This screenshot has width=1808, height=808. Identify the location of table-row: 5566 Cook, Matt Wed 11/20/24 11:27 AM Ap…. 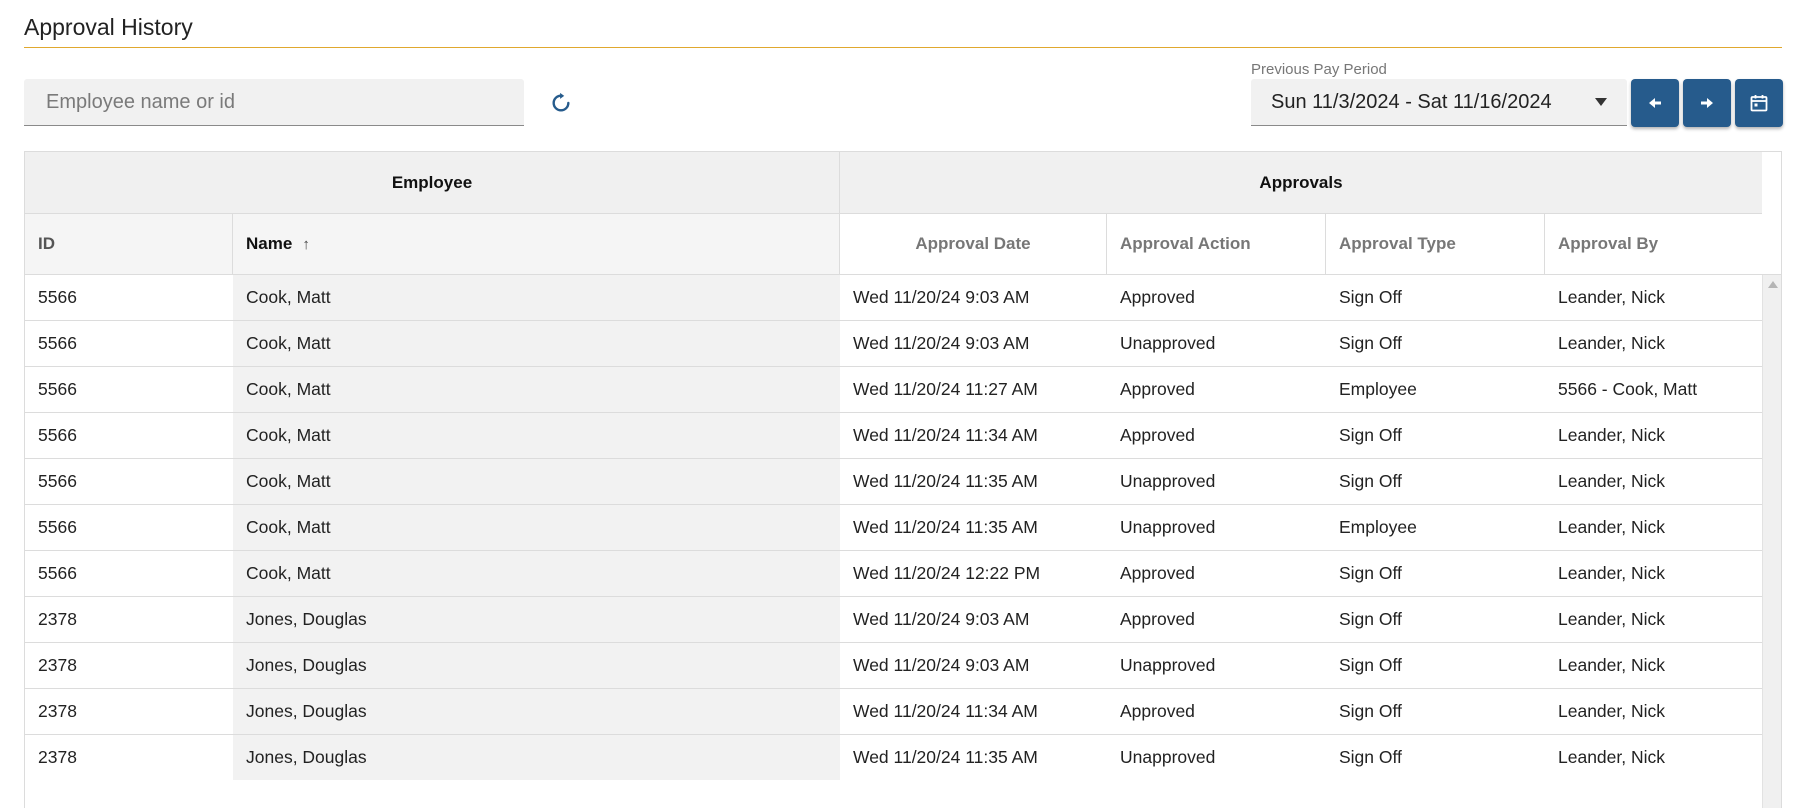
(893, 390).